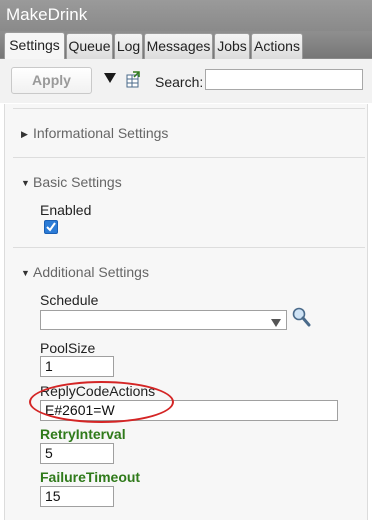 Image resolution: width=372 pixels, height=520 pixels. What do you see at coordinates (110, 79) in the screenshot?
I see `dropdown-triangle-icon` at bounding box center [110, 79].